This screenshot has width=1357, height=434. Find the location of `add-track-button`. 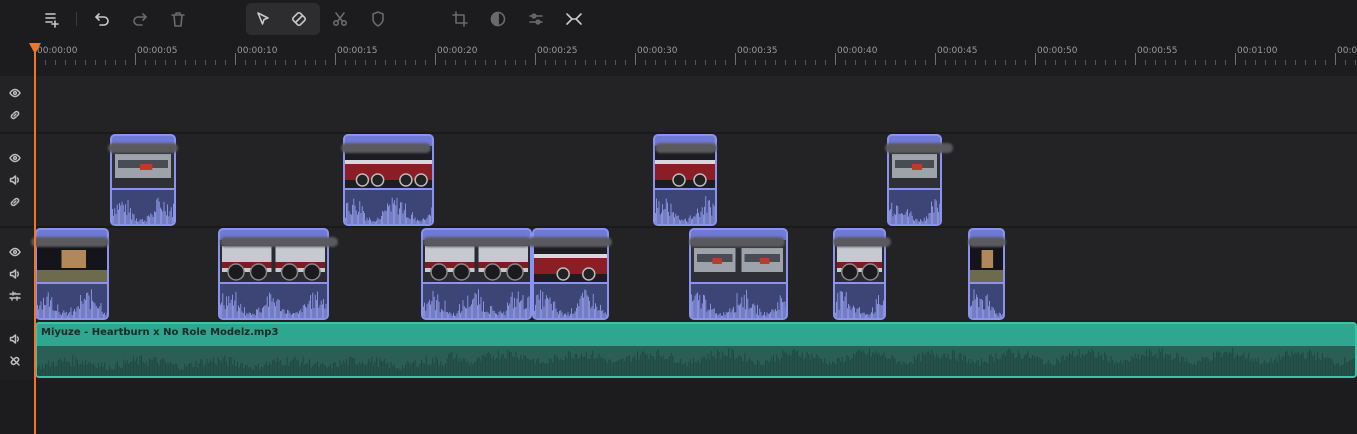

add-track-button is located at coordinates (52, 19).